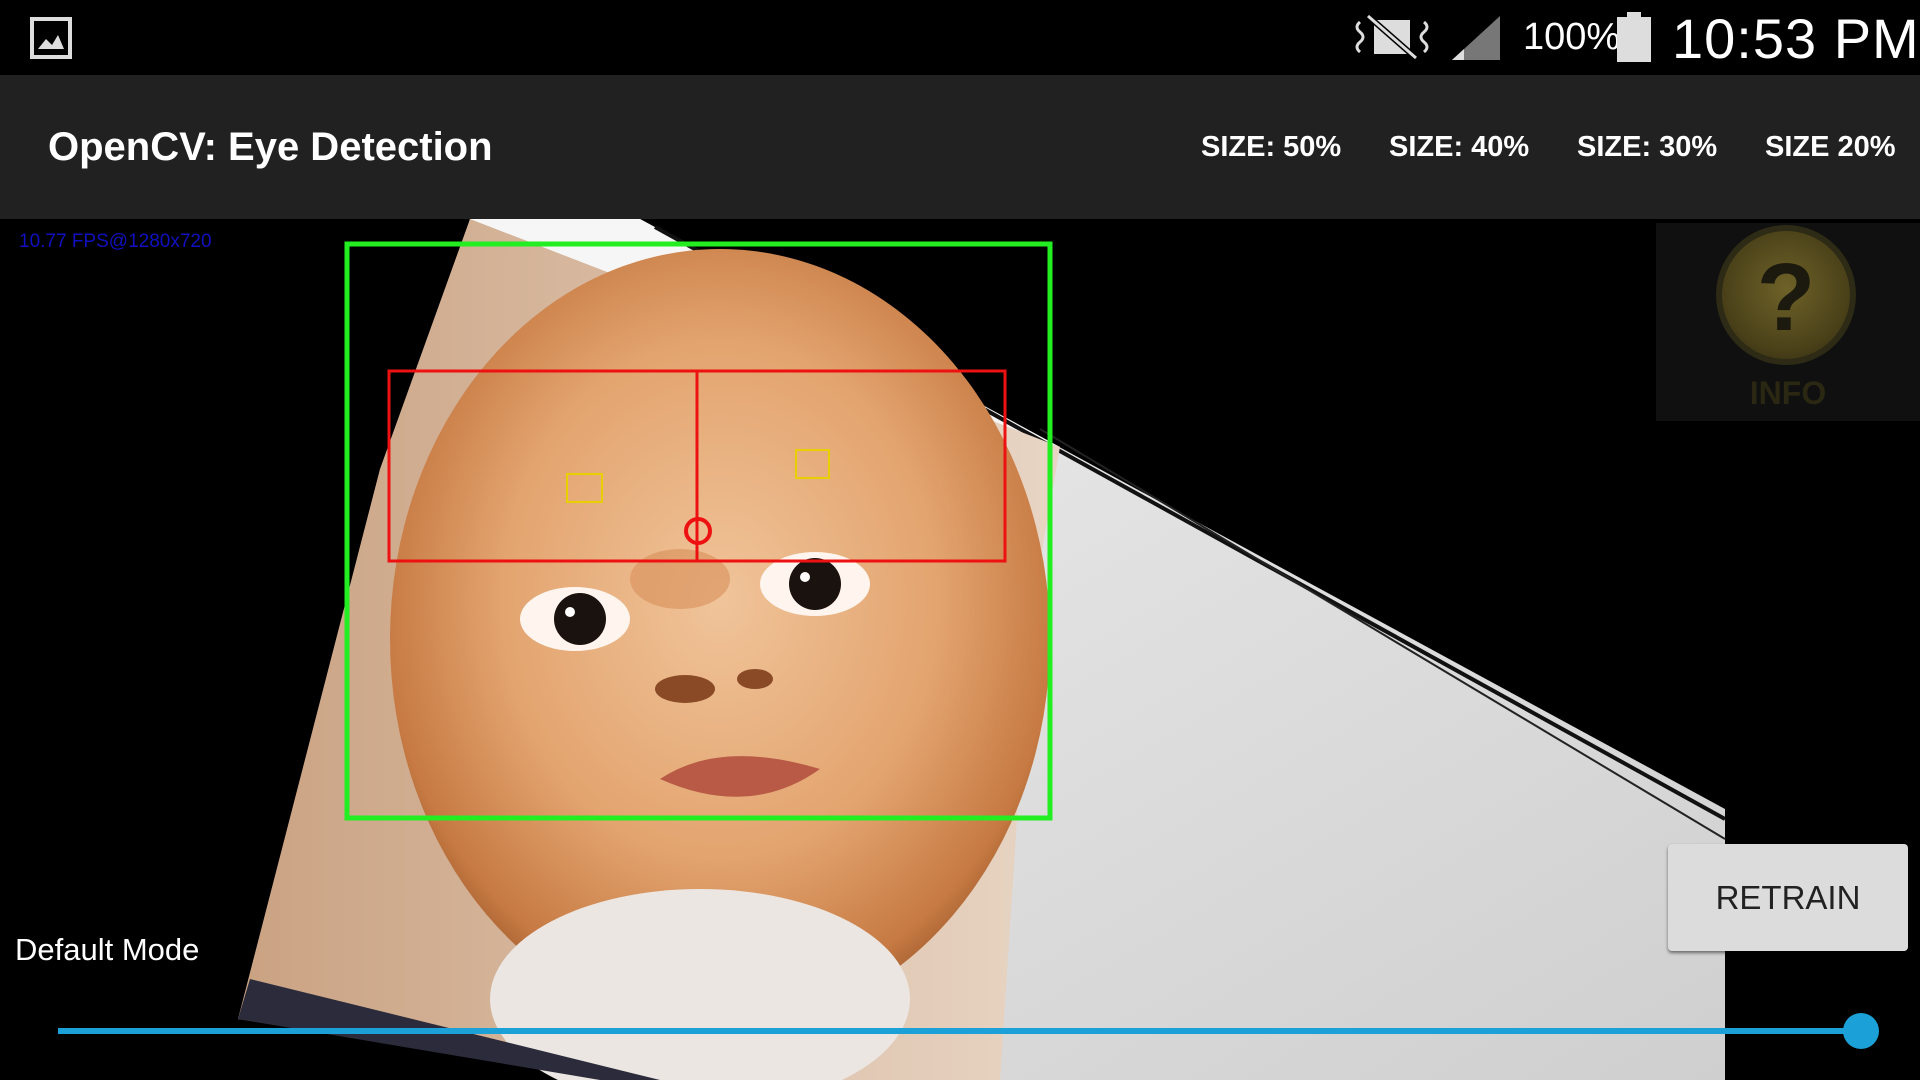 The height and width of the screenshot is (1080, 1920). I want to click on retrain-button: RETRAIN, so click(1788, 897).